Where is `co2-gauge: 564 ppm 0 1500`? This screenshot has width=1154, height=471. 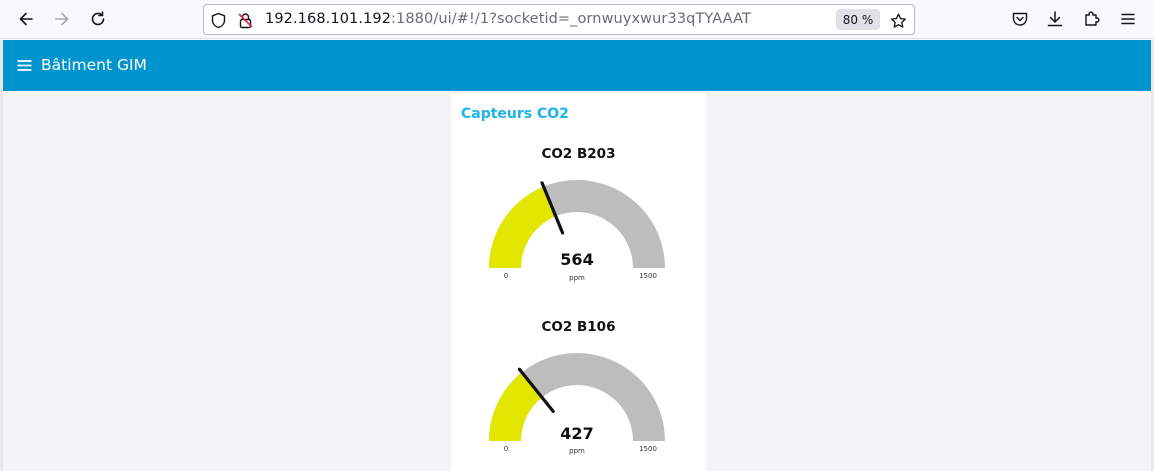
co2-gauge: 564 ppm 0 1500 is located at coordinates (577, 231).